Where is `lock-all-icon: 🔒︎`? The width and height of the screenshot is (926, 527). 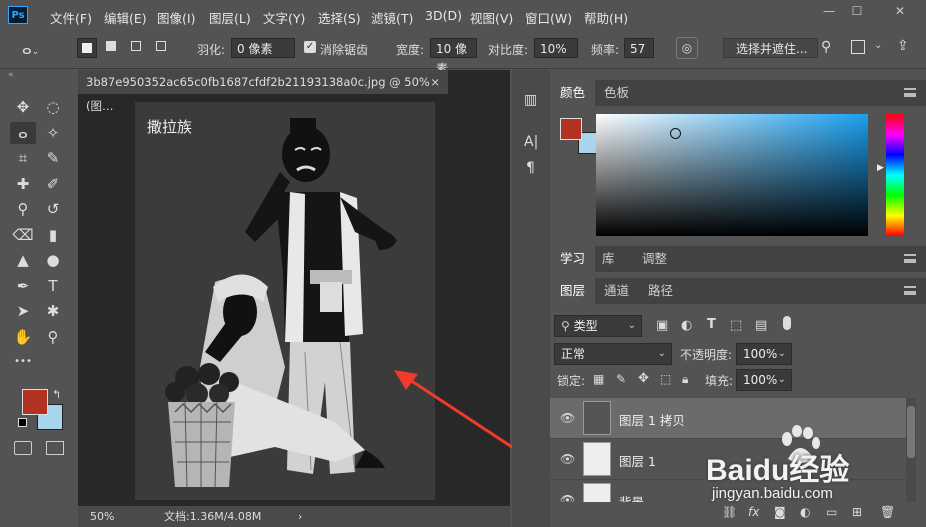
lock-all-icon: 🔒︎ is located at coordinates (685, 379).